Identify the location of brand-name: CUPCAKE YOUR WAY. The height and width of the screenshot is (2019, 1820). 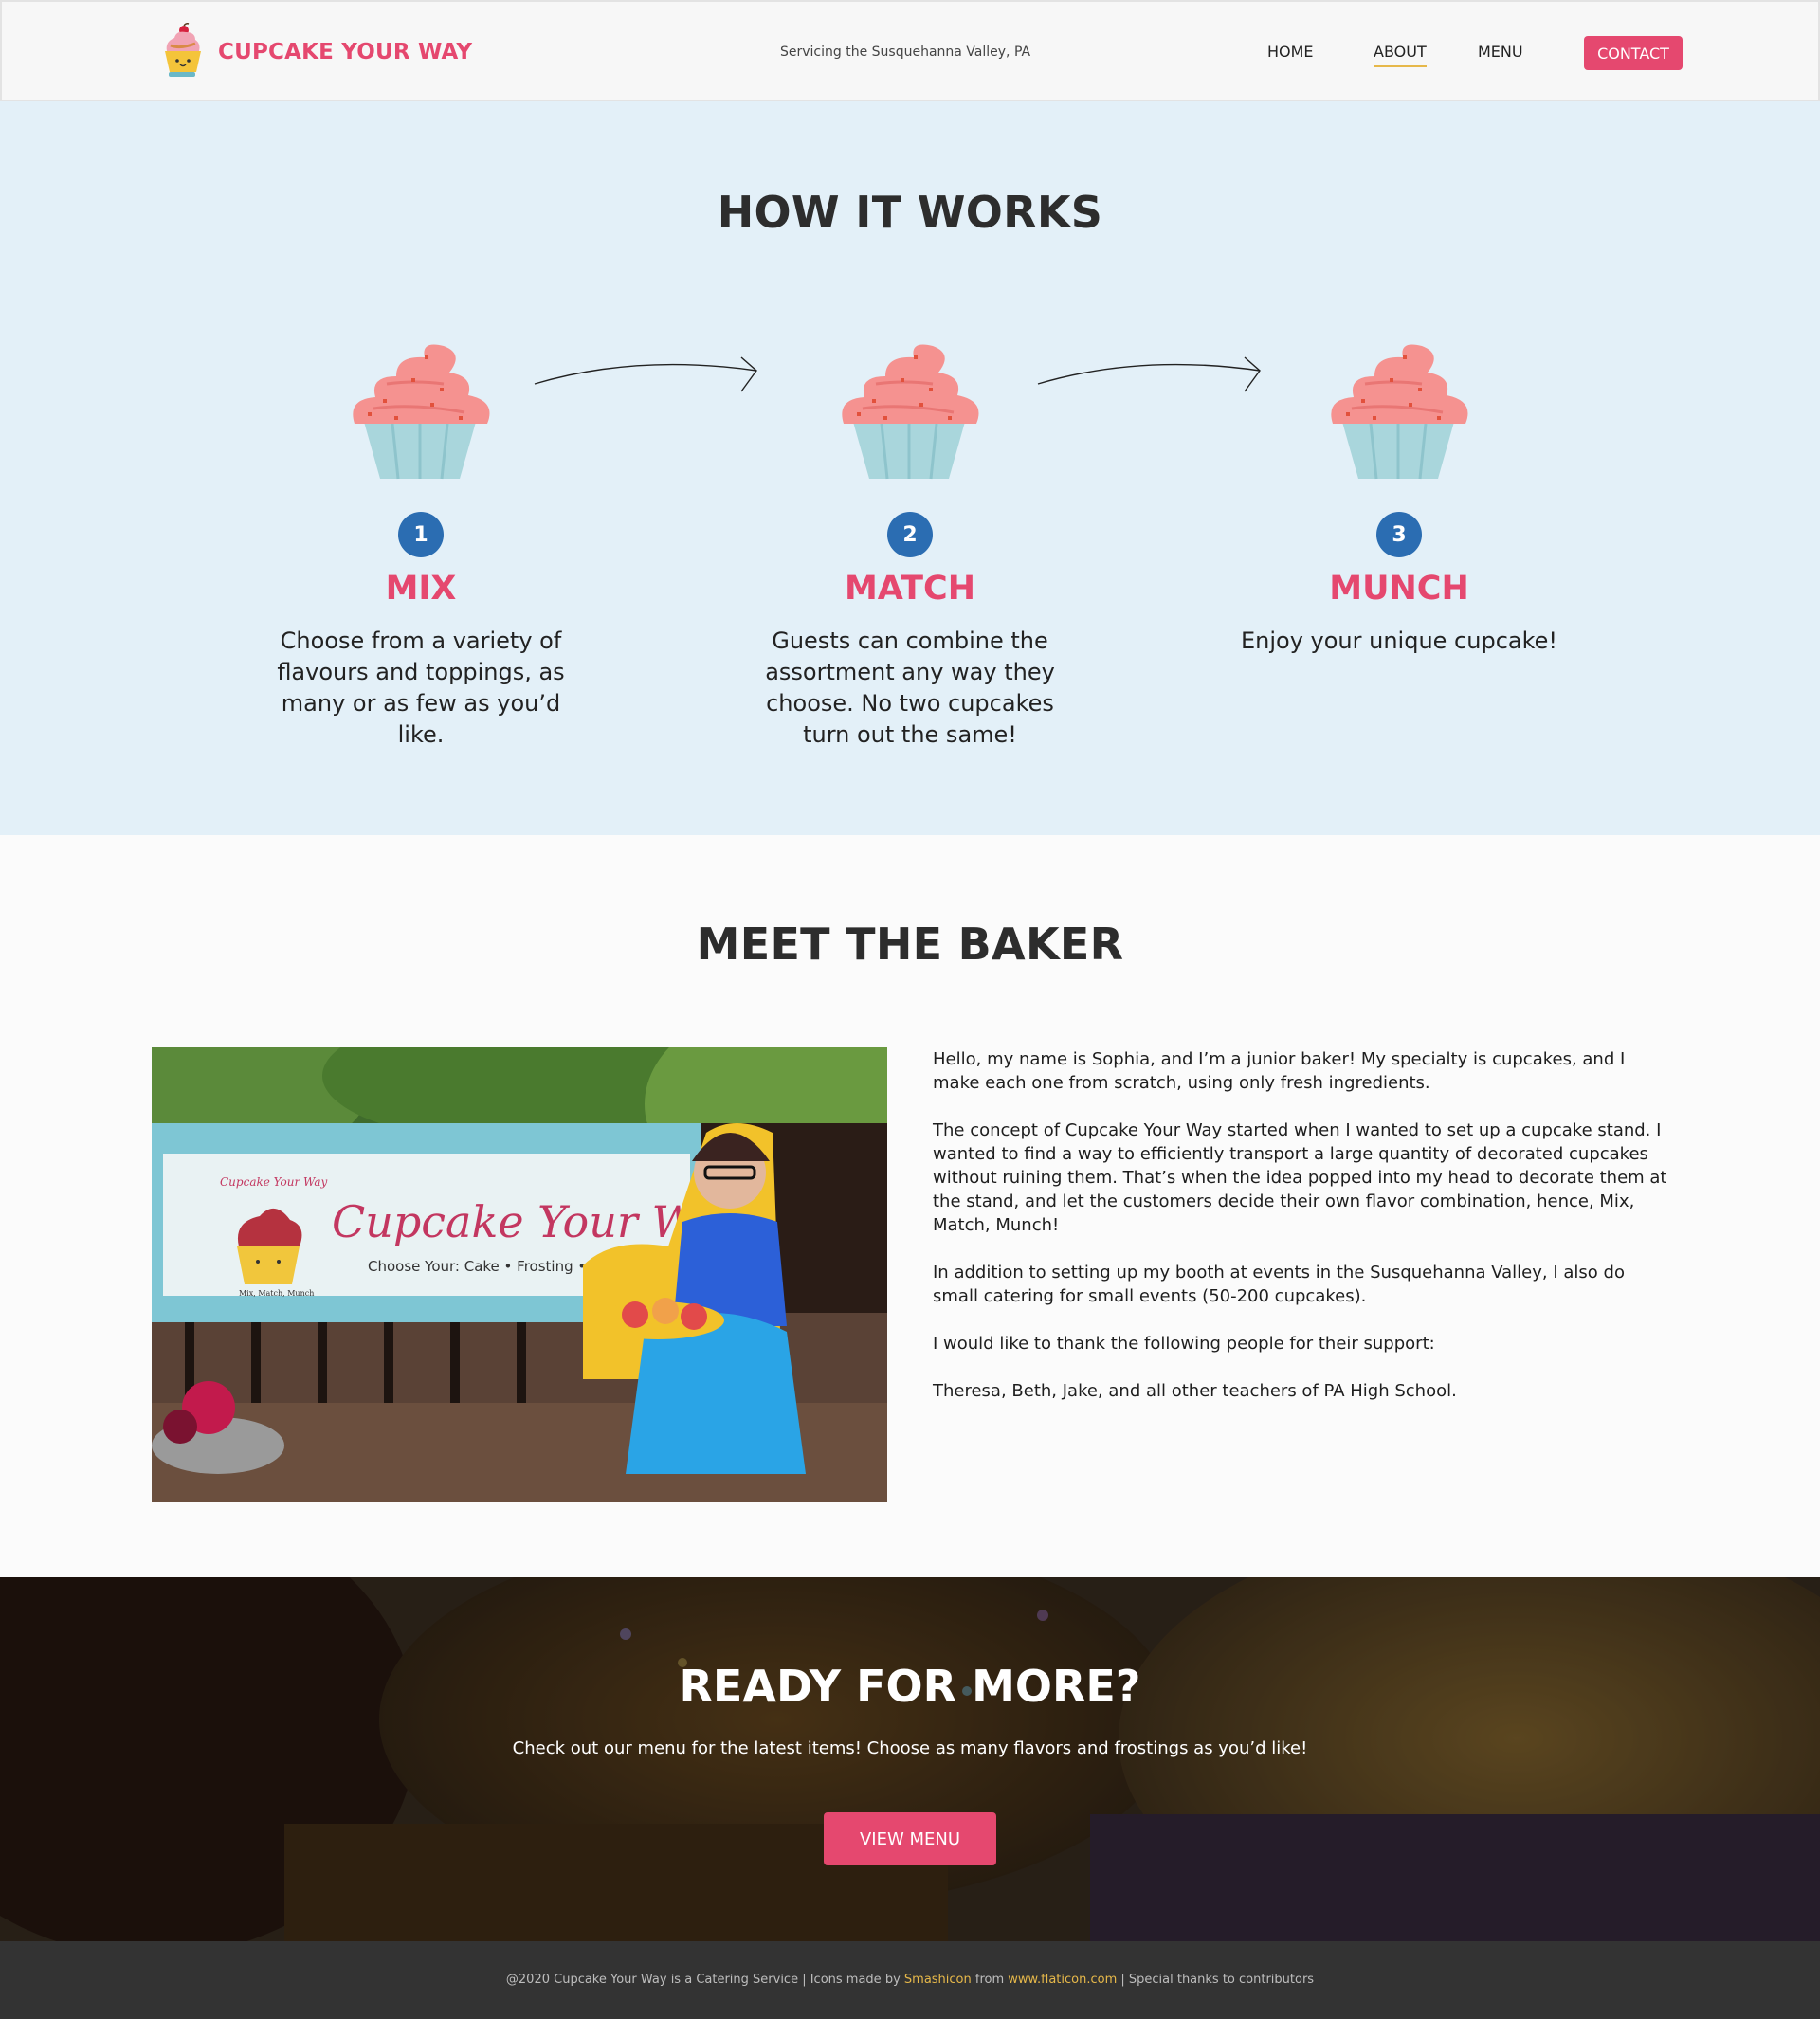
(345, 52).